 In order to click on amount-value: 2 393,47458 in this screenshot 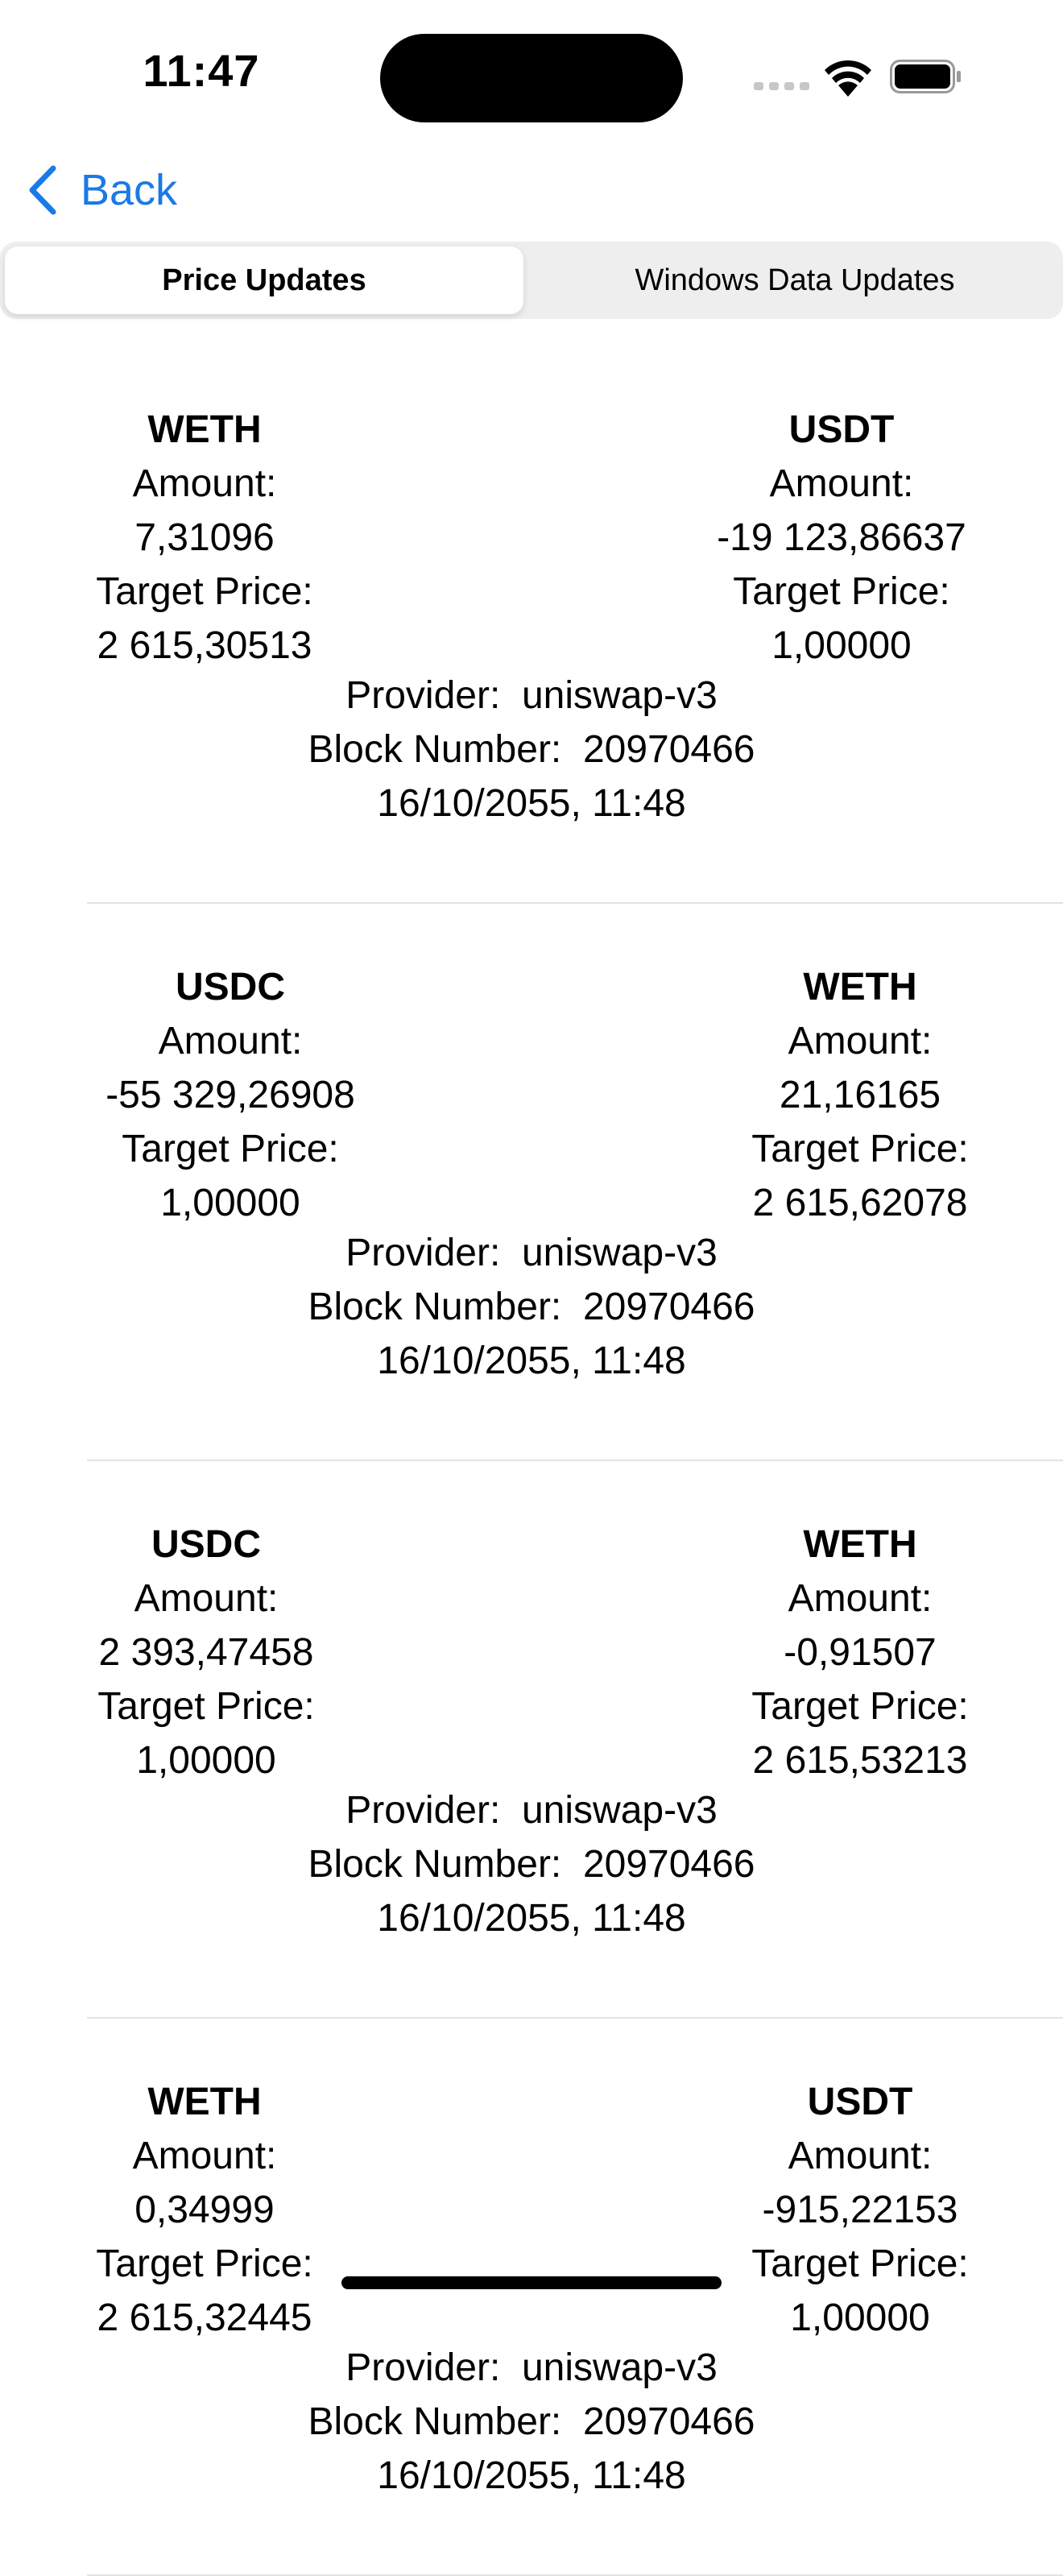, I will do `click(206, 1652)`.